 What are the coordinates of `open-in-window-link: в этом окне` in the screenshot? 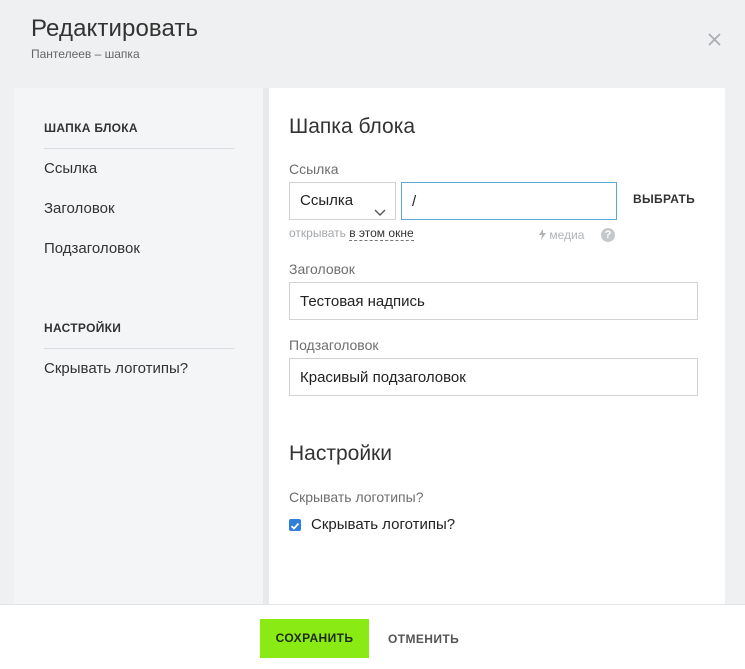 It's located at (381, 233).